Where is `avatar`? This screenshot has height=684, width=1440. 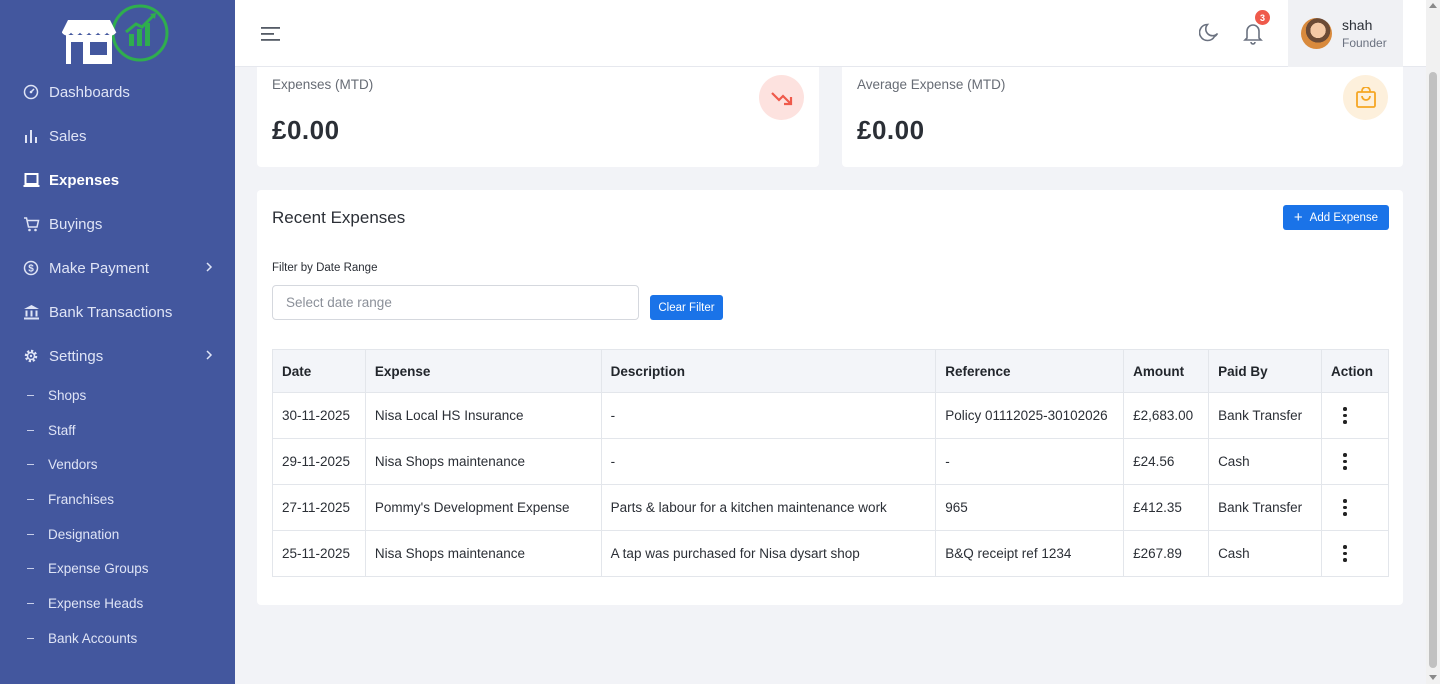
avatar is located at coordinates (1316, 33).